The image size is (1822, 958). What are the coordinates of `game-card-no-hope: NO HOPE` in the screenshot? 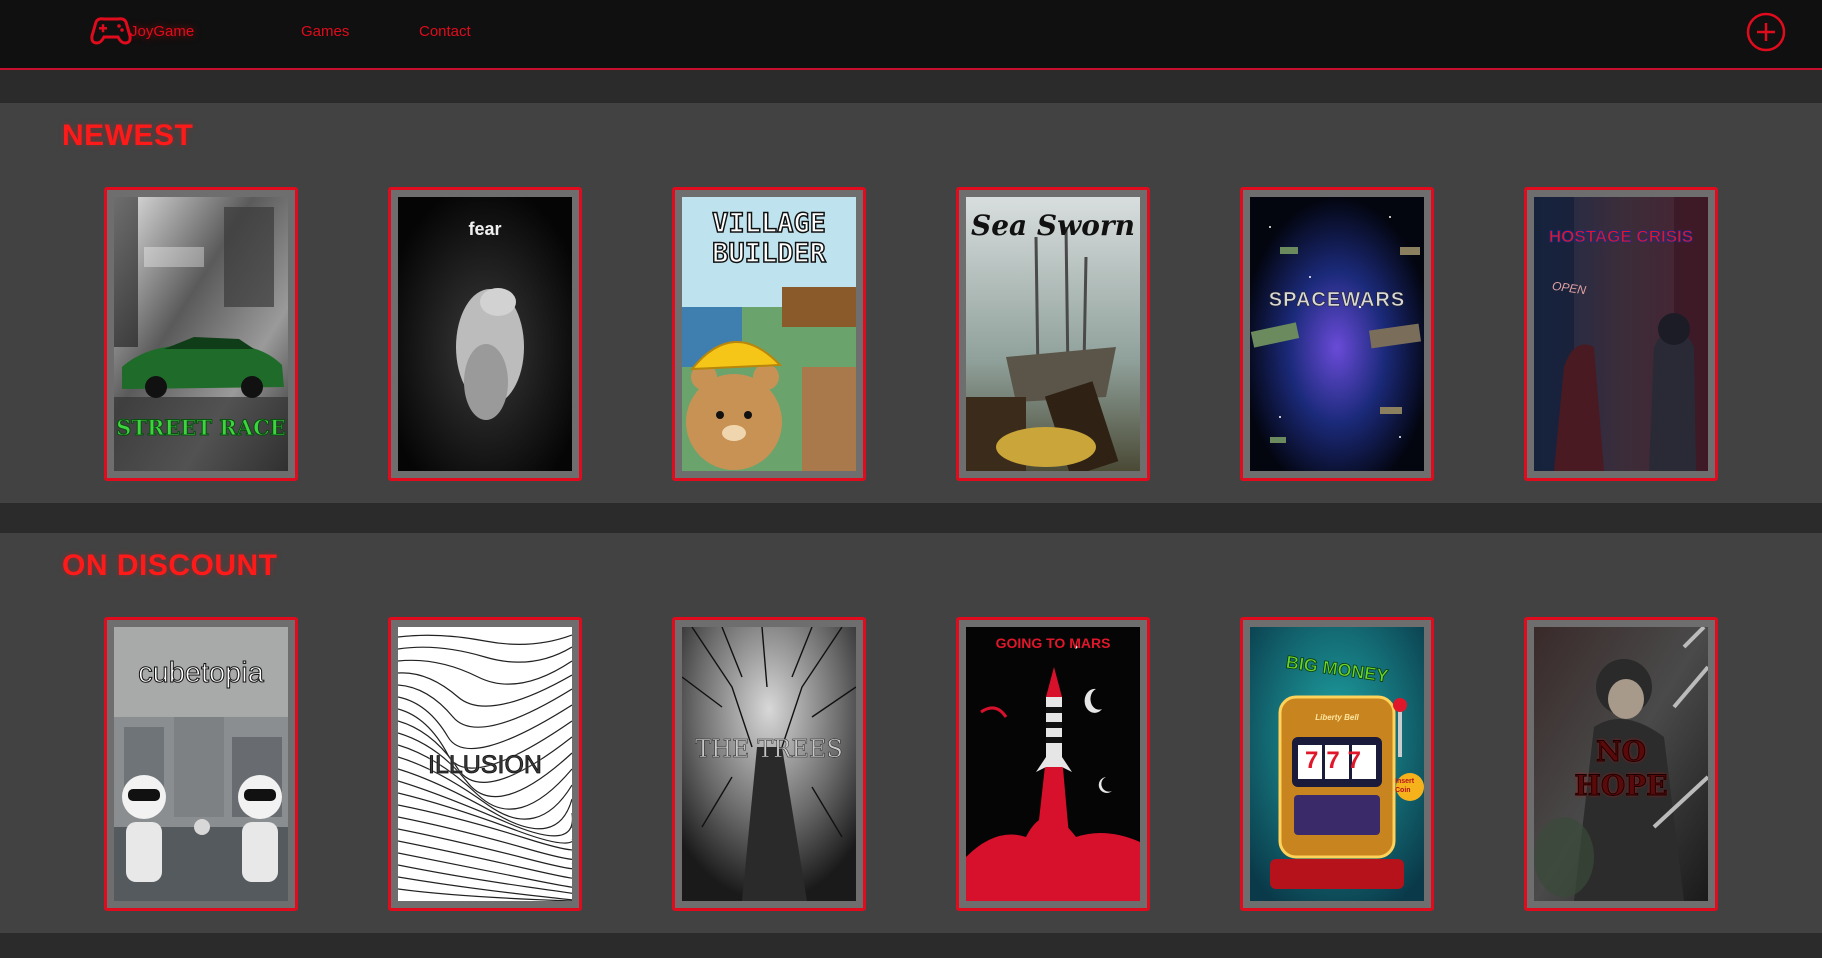 It's located at (1621, 764).